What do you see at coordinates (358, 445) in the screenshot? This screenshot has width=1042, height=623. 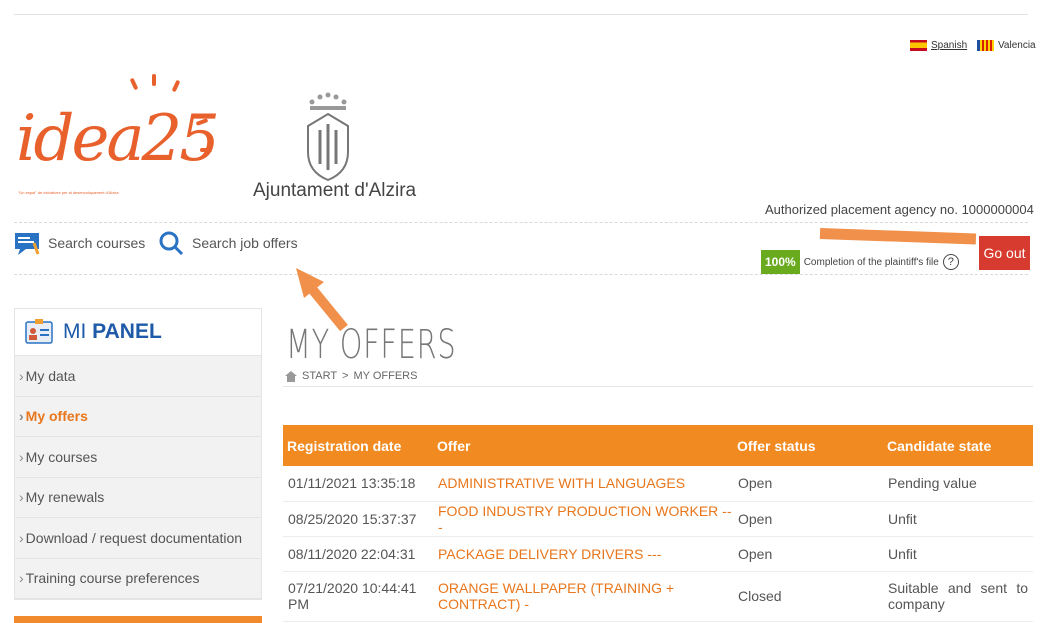 I see `header-registration-date: Registration date` at bounding box center [358, 445].